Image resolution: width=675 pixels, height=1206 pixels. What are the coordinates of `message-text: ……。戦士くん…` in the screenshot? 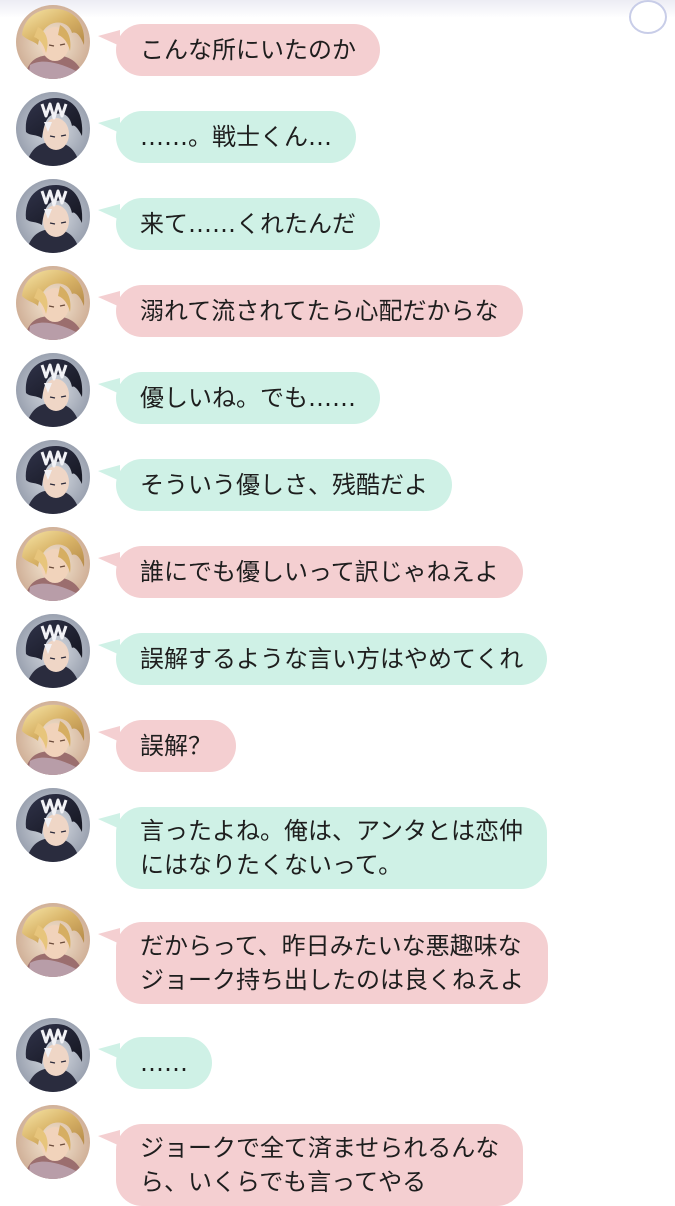 It's located at (236, 137).